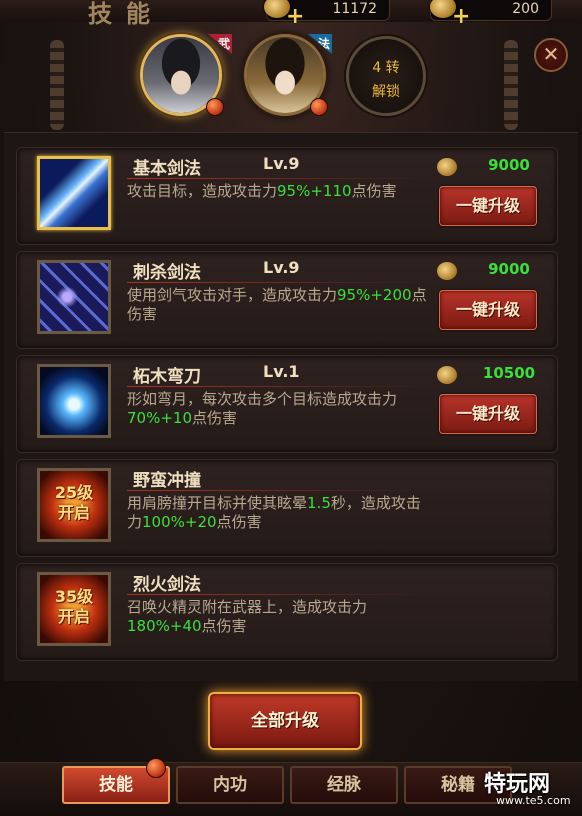  Describe the element at coordinates (295, 17) in the screenshot. I see `add-coin-button: +` at that location.